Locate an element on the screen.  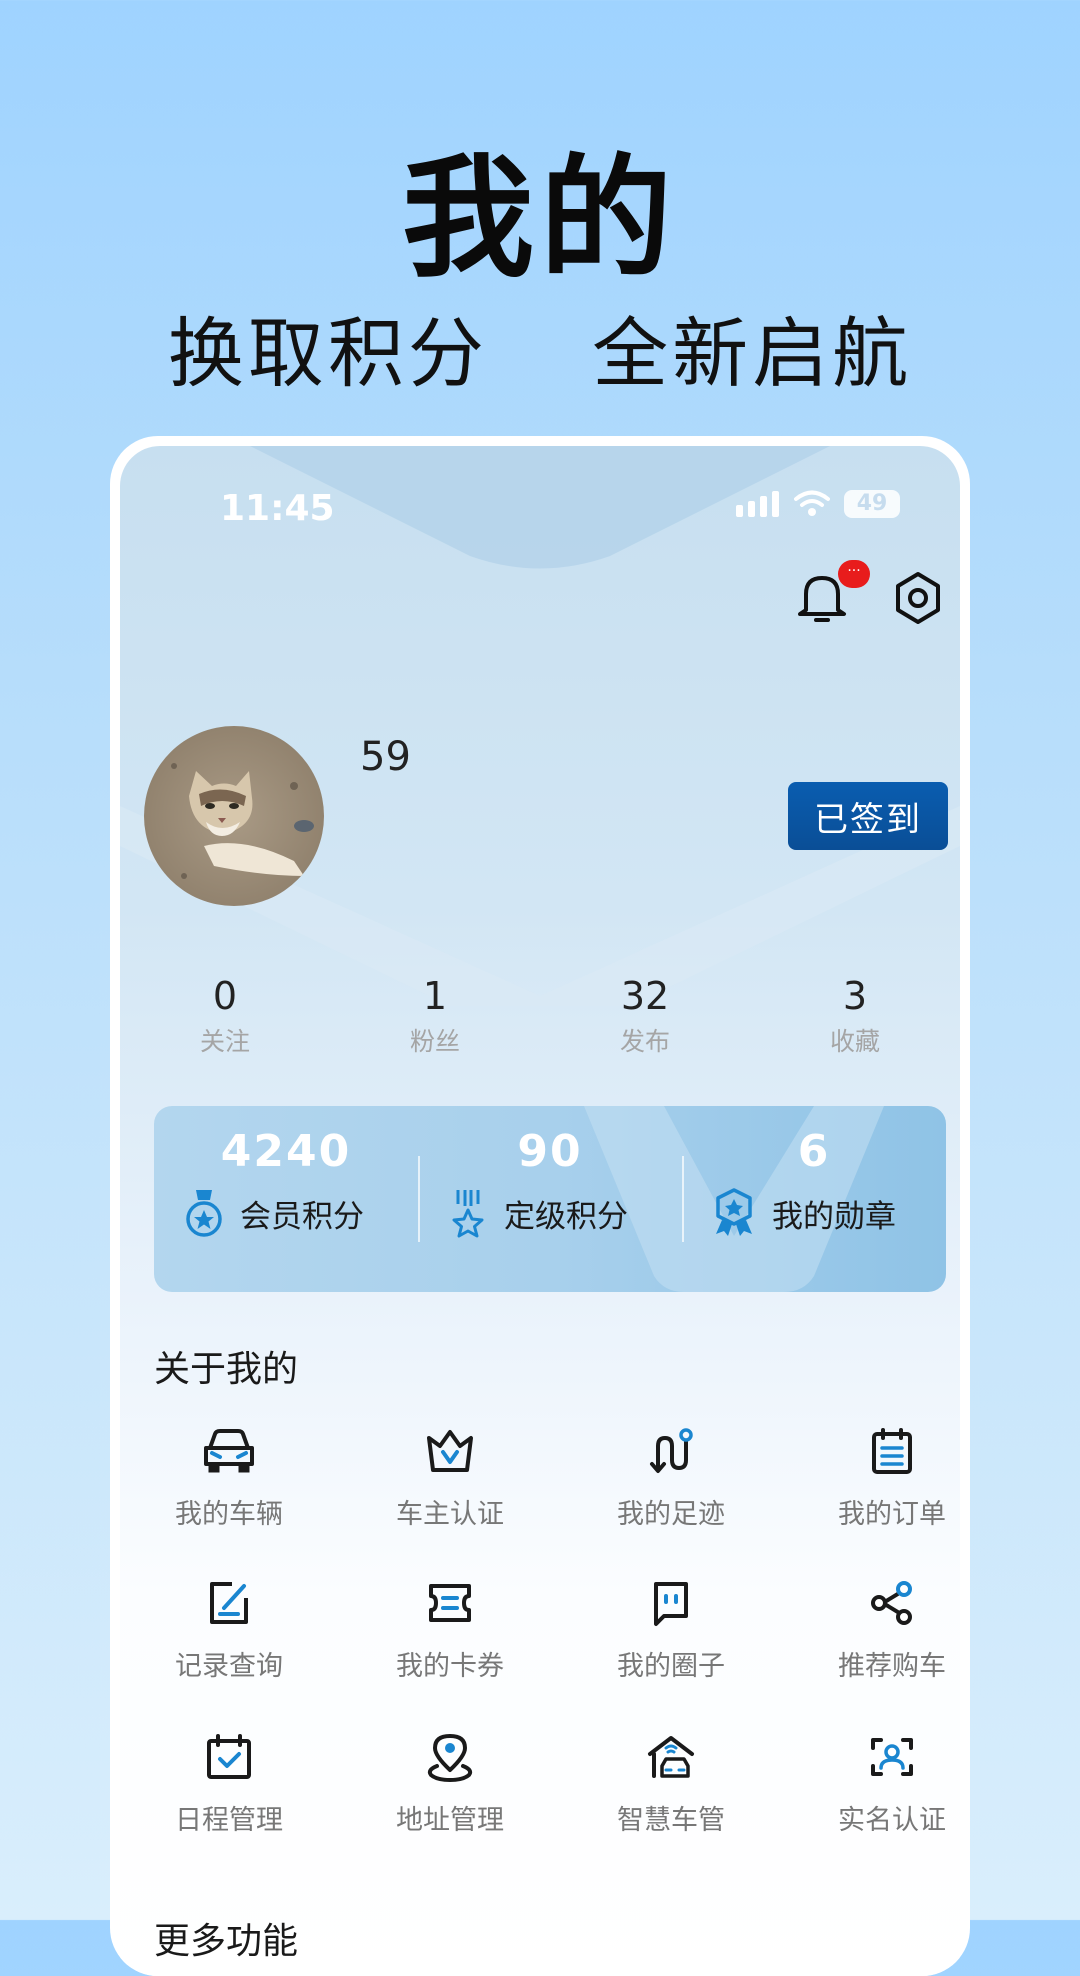
grid-item-label: 日程管理 is located at coordinates (229, 1820).